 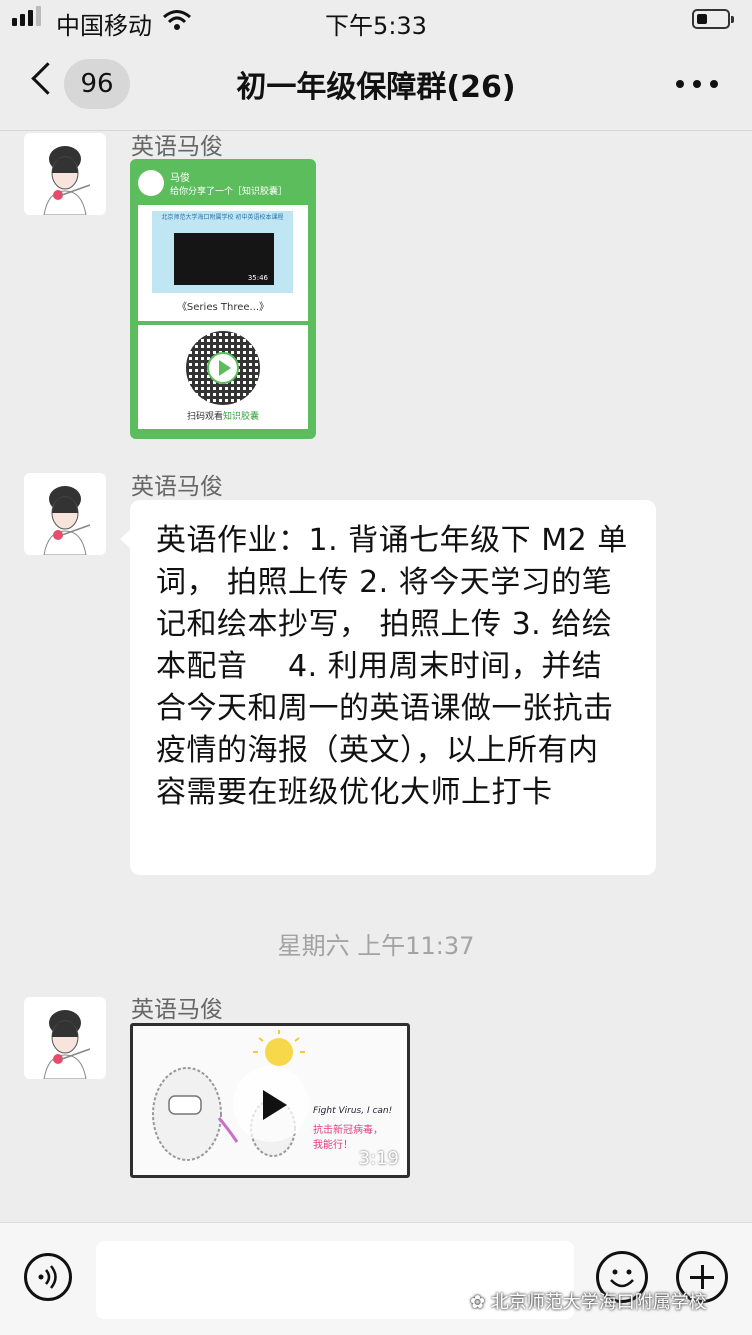 What do you see at coordinates (47, 78) in the screenshot?
I see `back-chevron-icon` at bounding box center [47, 78].